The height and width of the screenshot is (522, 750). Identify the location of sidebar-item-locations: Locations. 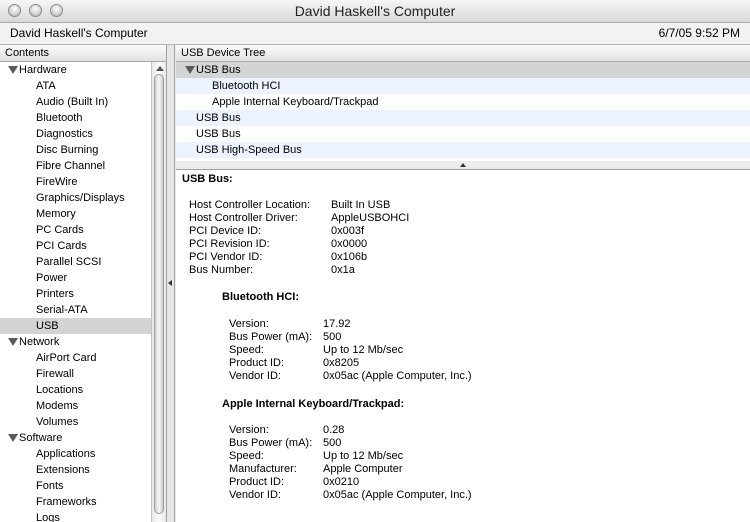
(75, 390).